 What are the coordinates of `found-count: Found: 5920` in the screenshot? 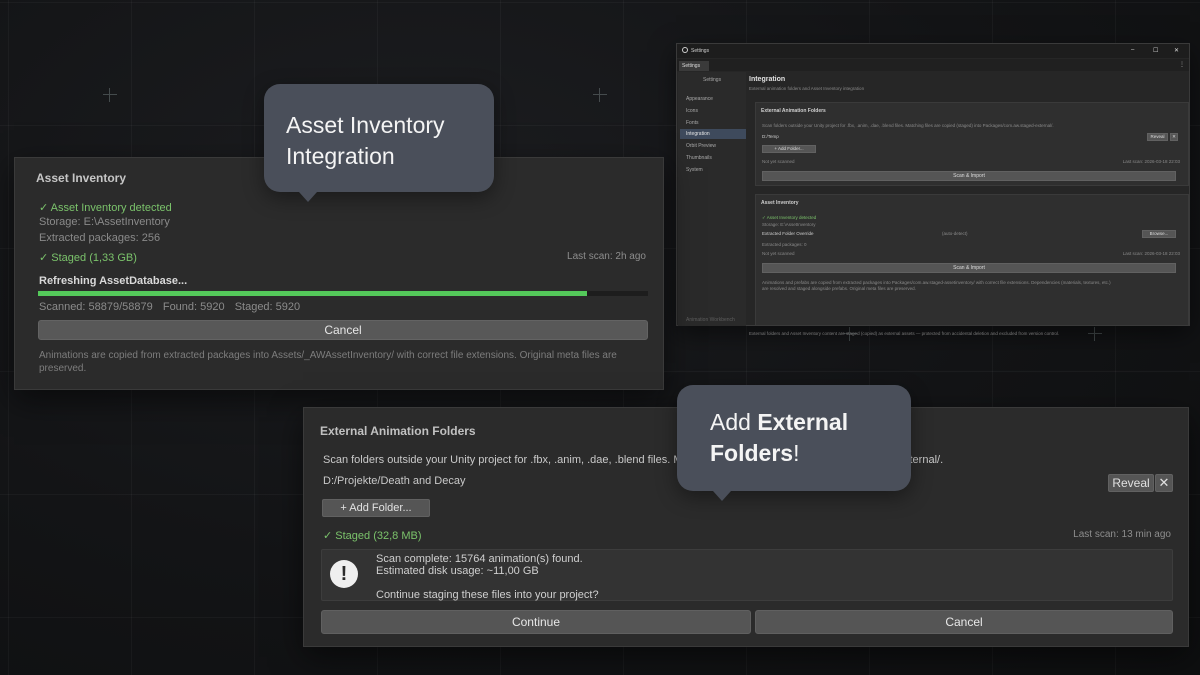 It's located at (193, 307).